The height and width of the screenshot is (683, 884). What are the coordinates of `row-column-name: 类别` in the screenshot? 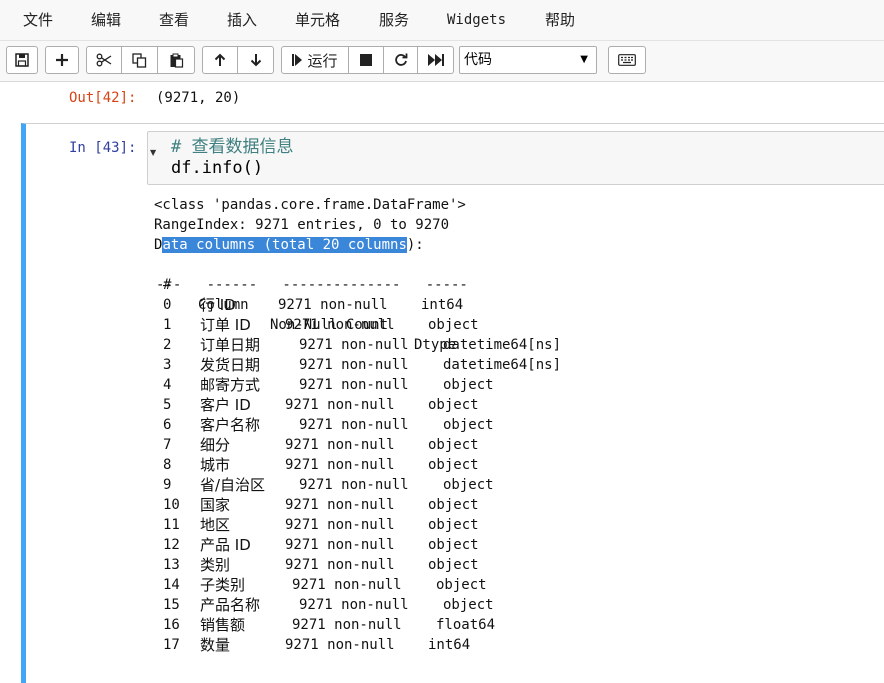 It's located at (215, 565).